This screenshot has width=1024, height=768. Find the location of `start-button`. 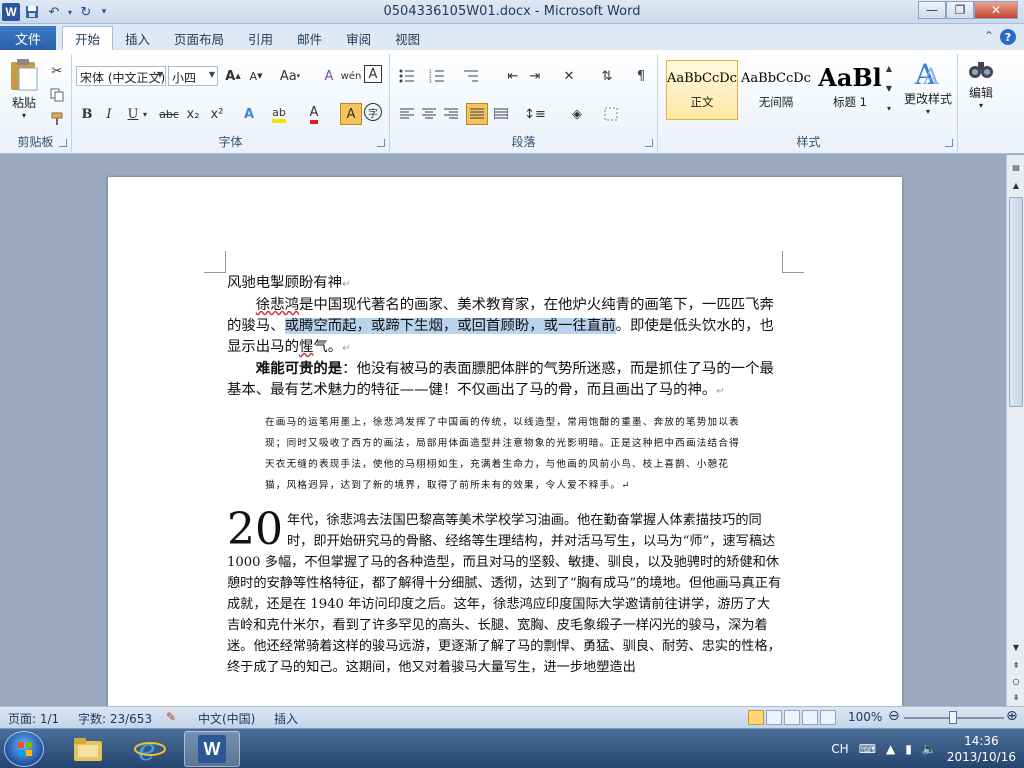

start-button is located at coordinates (24, 749).